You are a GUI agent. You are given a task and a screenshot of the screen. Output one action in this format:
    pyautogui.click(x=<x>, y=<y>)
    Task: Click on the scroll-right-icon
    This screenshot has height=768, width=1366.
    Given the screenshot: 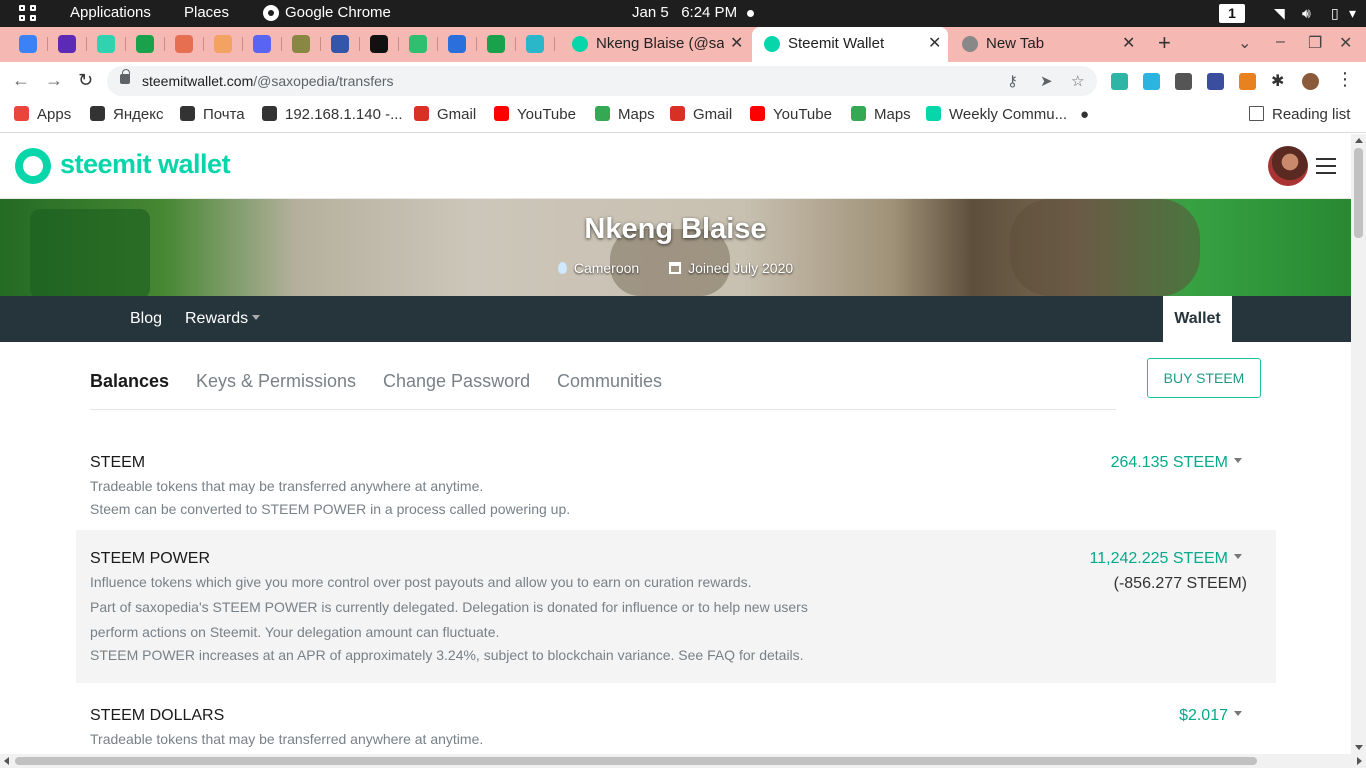 What is the action you would take?
    pyautogui.click(x=1359, y=761)
    